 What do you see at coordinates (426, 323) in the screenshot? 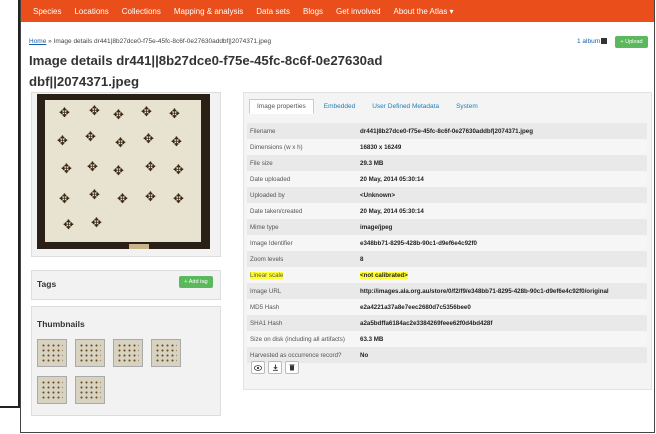
I see `property-value: a2a5bdffa6184ac2e3384269feee62f0d4bd428f` at bounding box center [426, 323].